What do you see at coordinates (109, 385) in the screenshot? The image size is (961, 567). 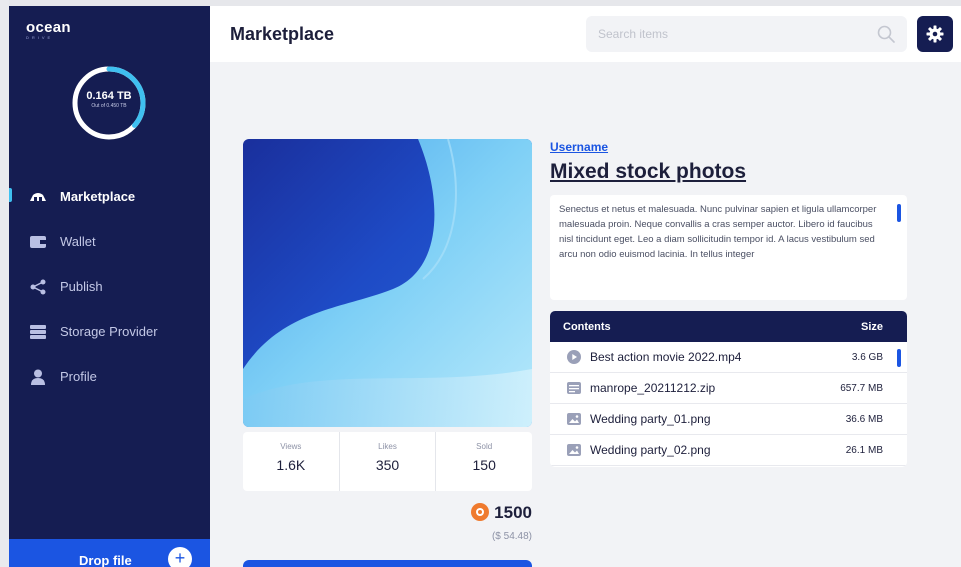 I see `sidebar-item-profile: Profile` at bounding box center [109, 385].